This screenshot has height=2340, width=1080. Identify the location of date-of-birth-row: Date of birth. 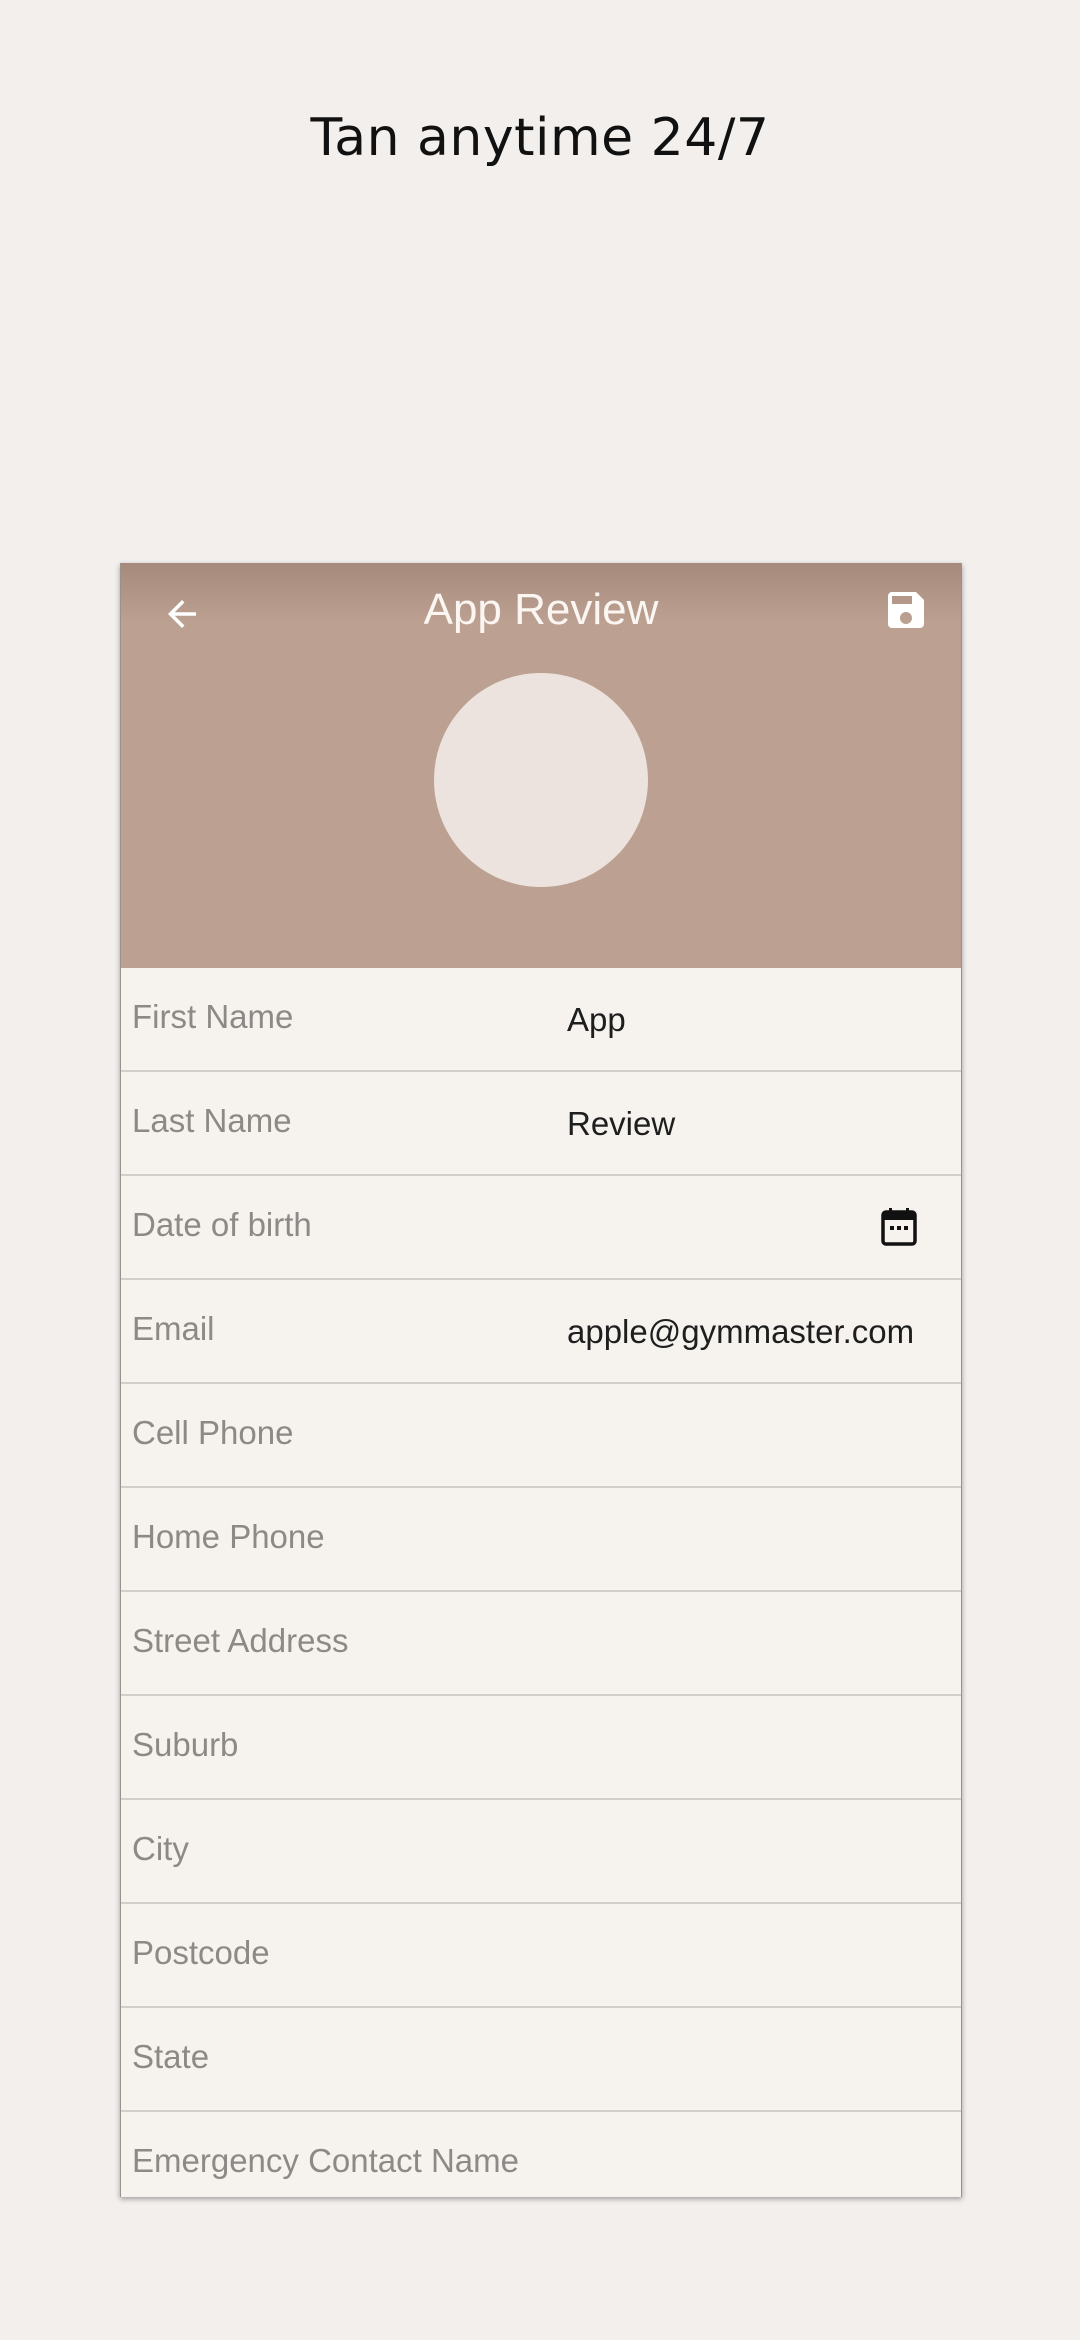
(541, 1228).